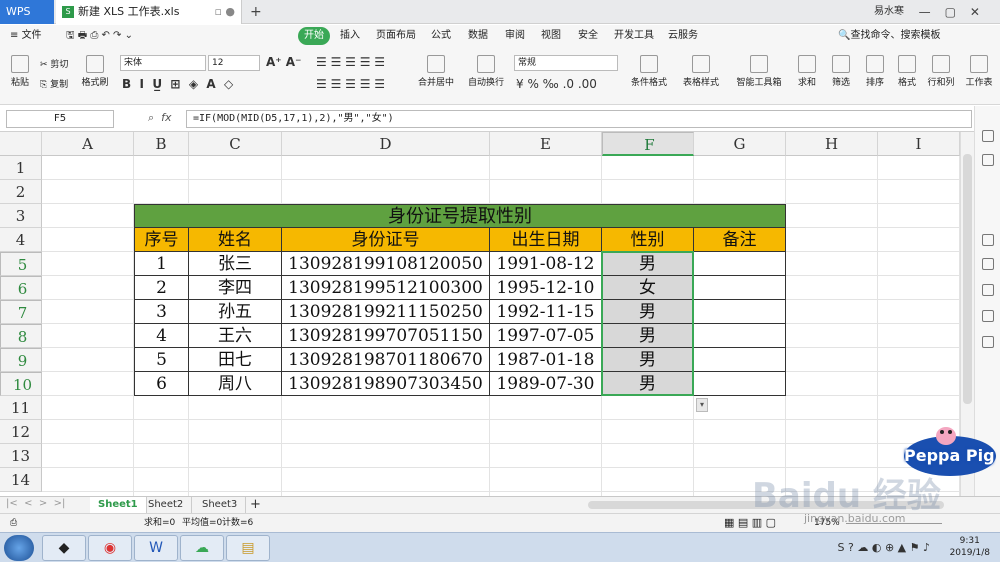 This screenshot has height=562, width=1000. I want to click on status-icon: ⎙, so click(13, 523).